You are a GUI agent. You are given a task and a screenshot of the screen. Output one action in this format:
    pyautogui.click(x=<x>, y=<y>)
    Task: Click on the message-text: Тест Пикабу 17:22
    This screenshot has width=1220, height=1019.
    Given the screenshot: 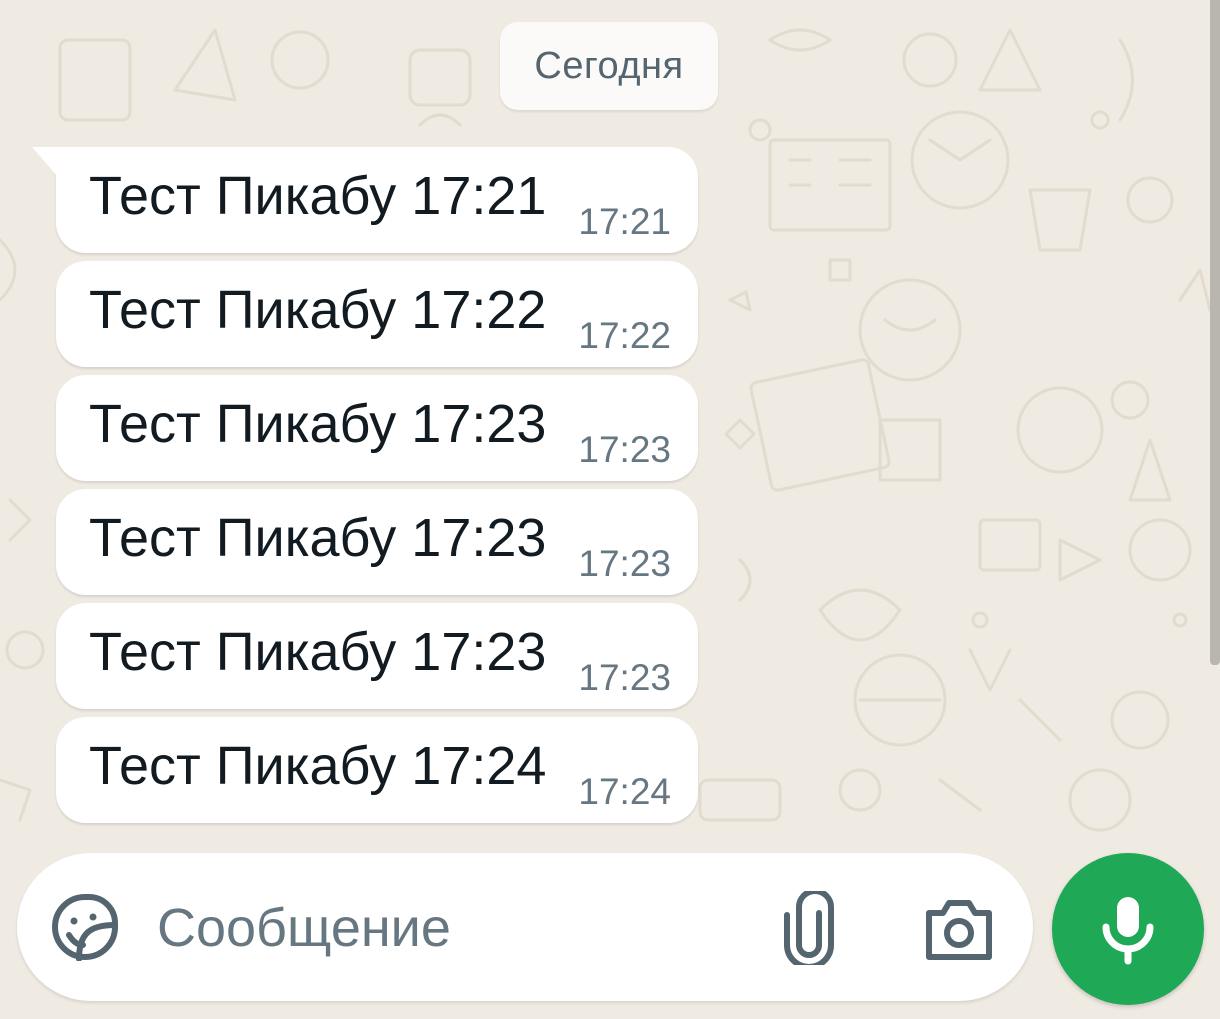 What is the action you would take?
    pyautogui.click(x=318, y=310)
    